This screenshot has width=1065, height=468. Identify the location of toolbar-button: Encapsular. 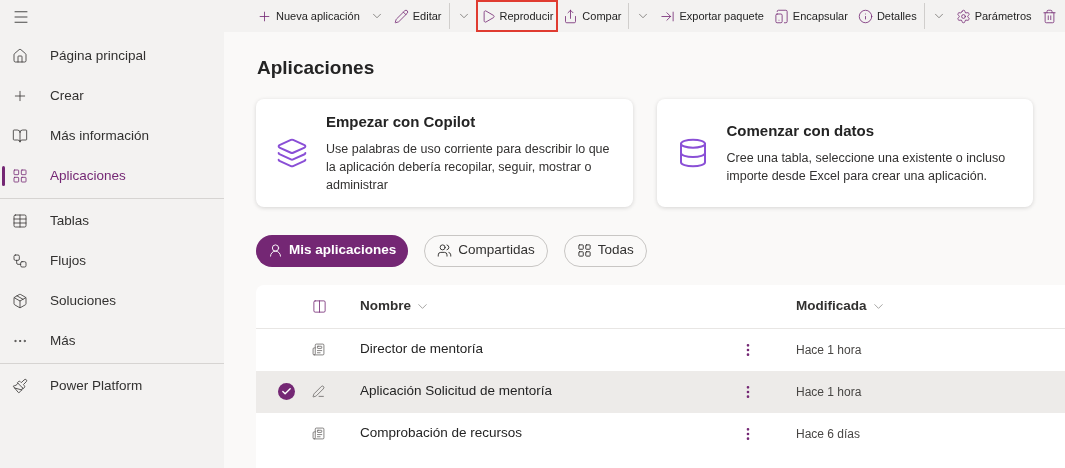
(810, 16).